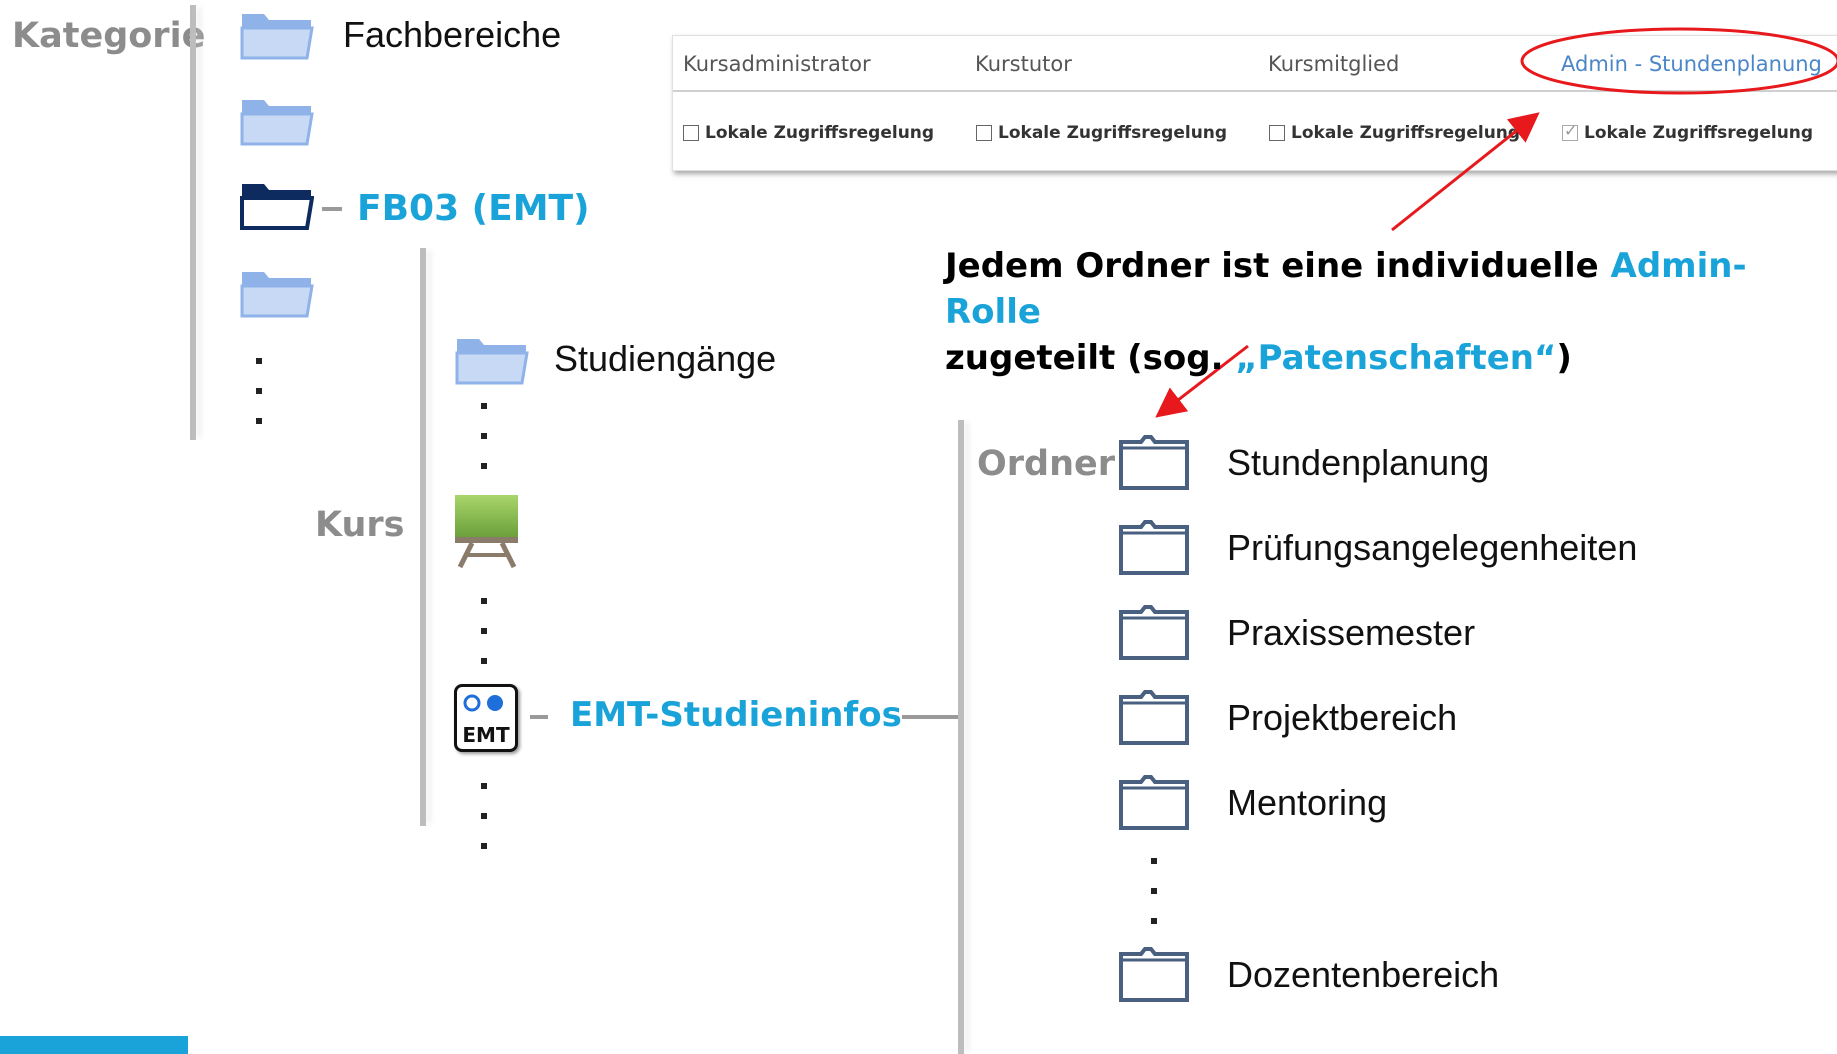 This screenshot has height=1054, width=1837. Describe the element at coordinates (1090, 358) in the screenshot. I see `annotation-line2-text: zugeteilt (sog.` at that location.